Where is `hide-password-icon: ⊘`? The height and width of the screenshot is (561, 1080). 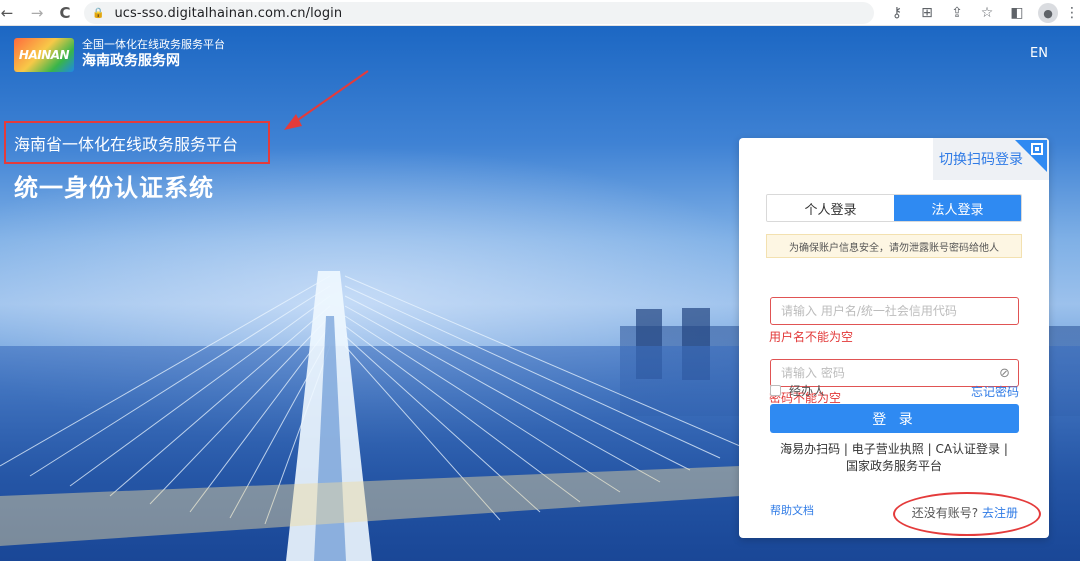 hide-password-icon: ⊘ is located at coordinates (1004, 373).